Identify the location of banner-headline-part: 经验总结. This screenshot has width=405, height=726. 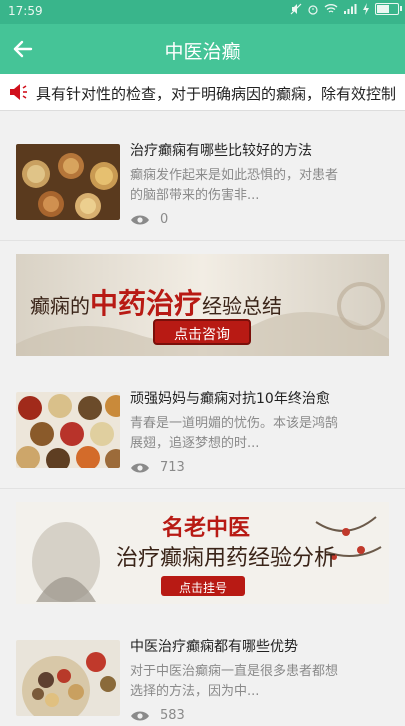
(242, 306).